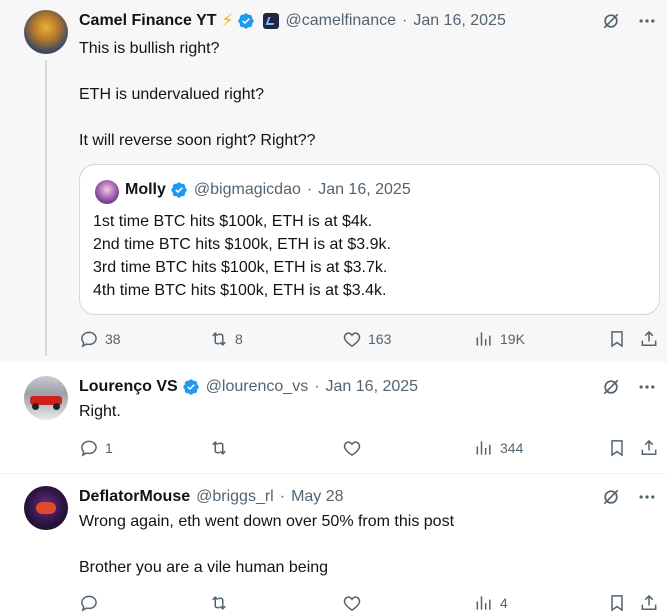 The height and width of the screenshot is (616, 667). I want to click on views-button: 4, so click(491, 603).